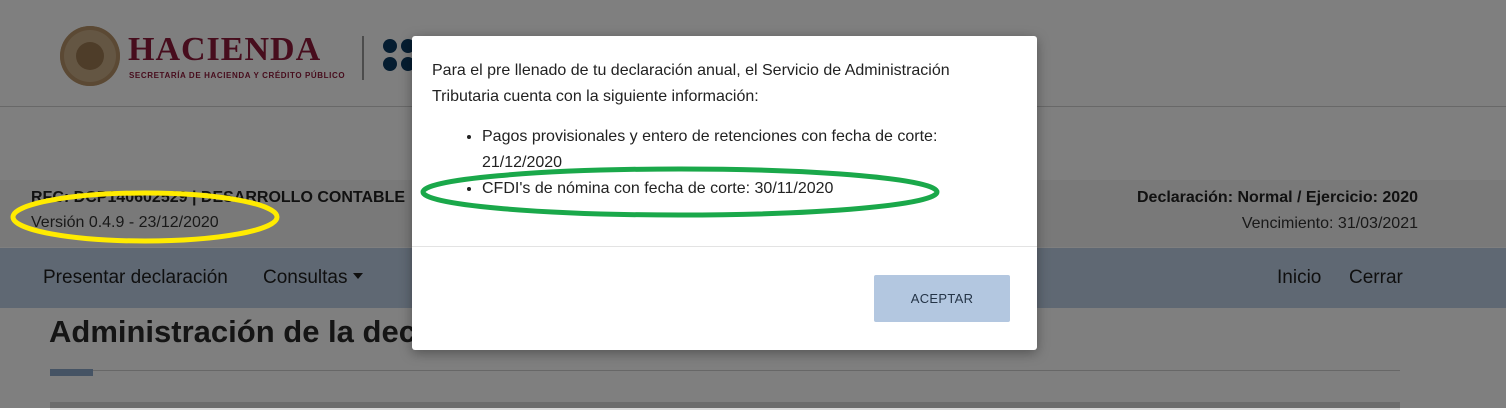  I want to click on modal-footer-divider, so click(724, 246).